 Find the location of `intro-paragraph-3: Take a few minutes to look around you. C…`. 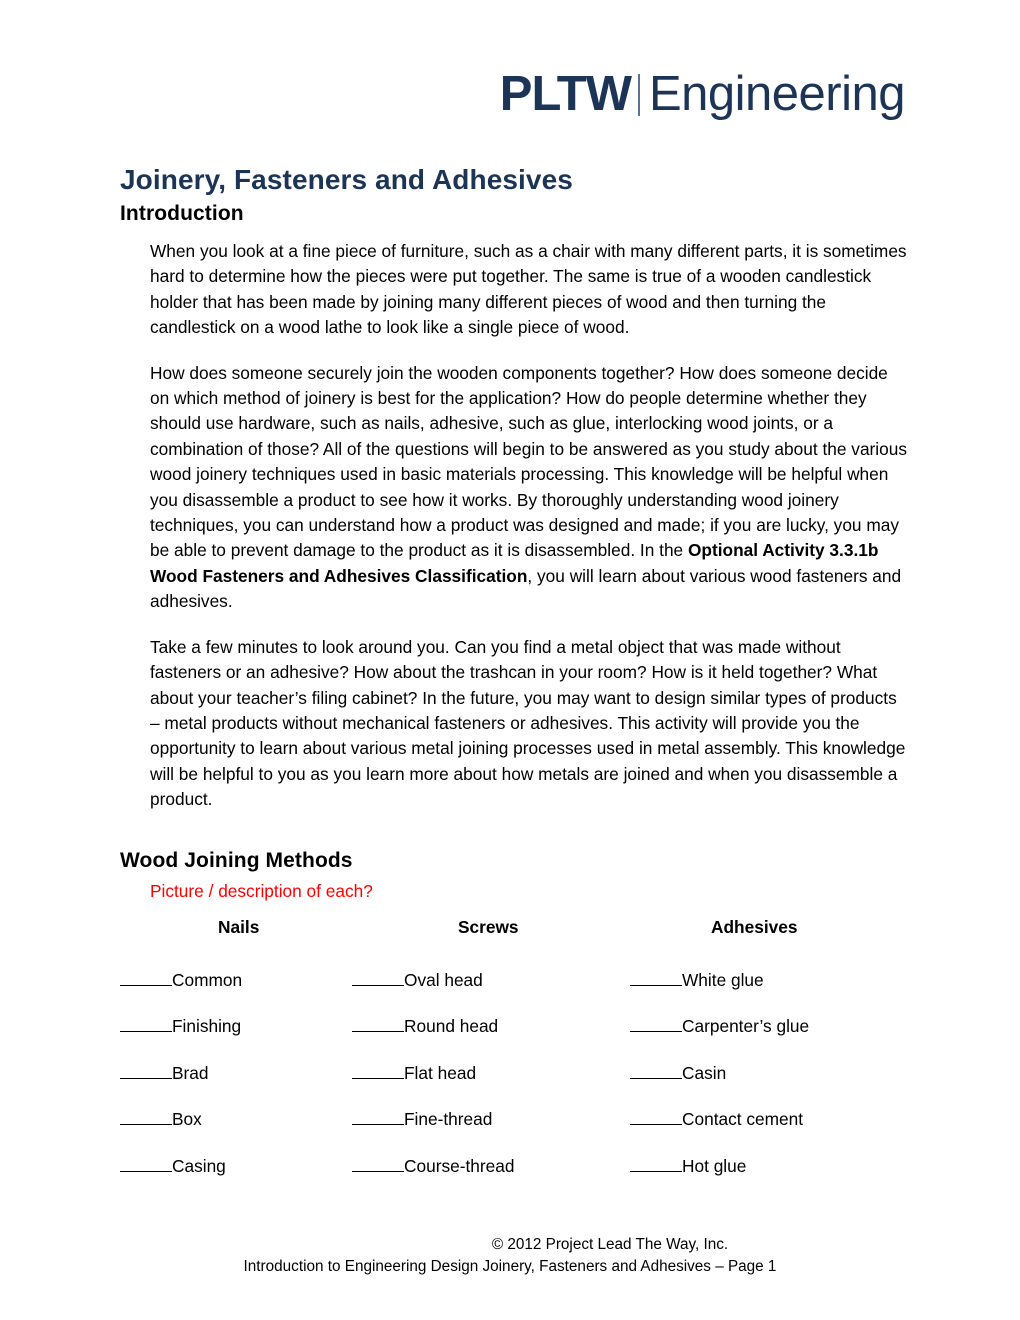

intro-paragraph-3: Take a few minutes to look around you. C… is located at coordinates (528, 723).